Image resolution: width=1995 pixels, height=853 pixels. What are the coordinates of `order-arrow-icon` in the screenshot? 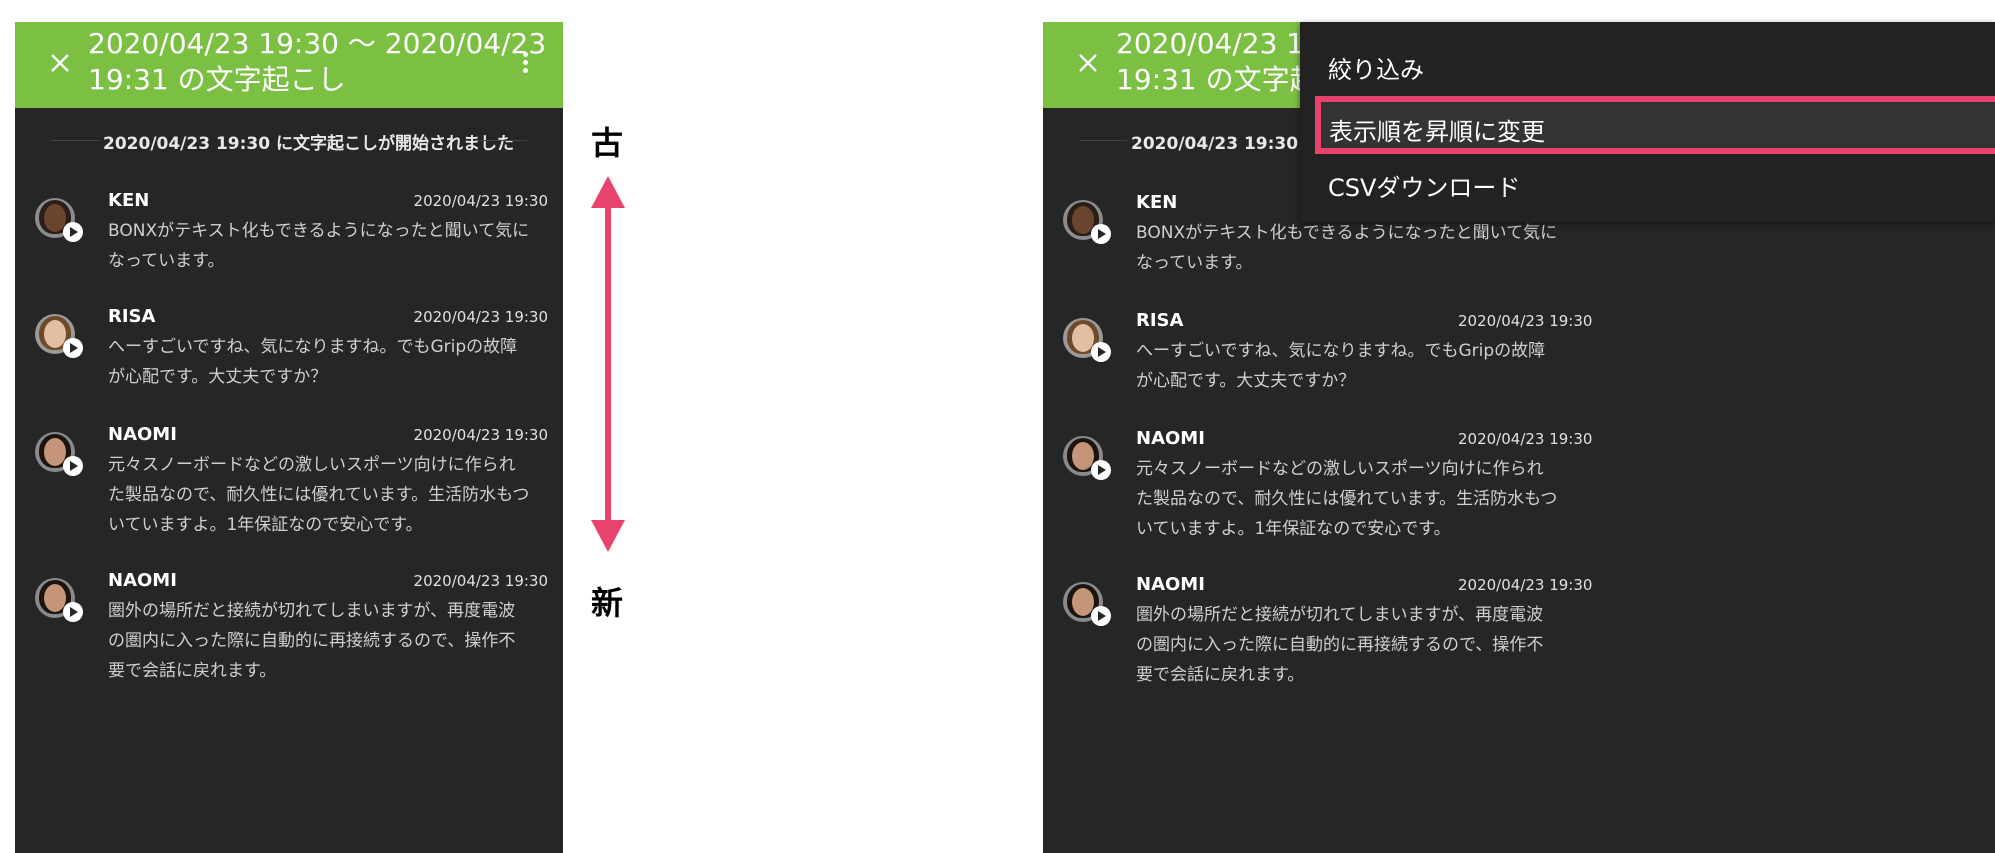 It's located at (608, 364).